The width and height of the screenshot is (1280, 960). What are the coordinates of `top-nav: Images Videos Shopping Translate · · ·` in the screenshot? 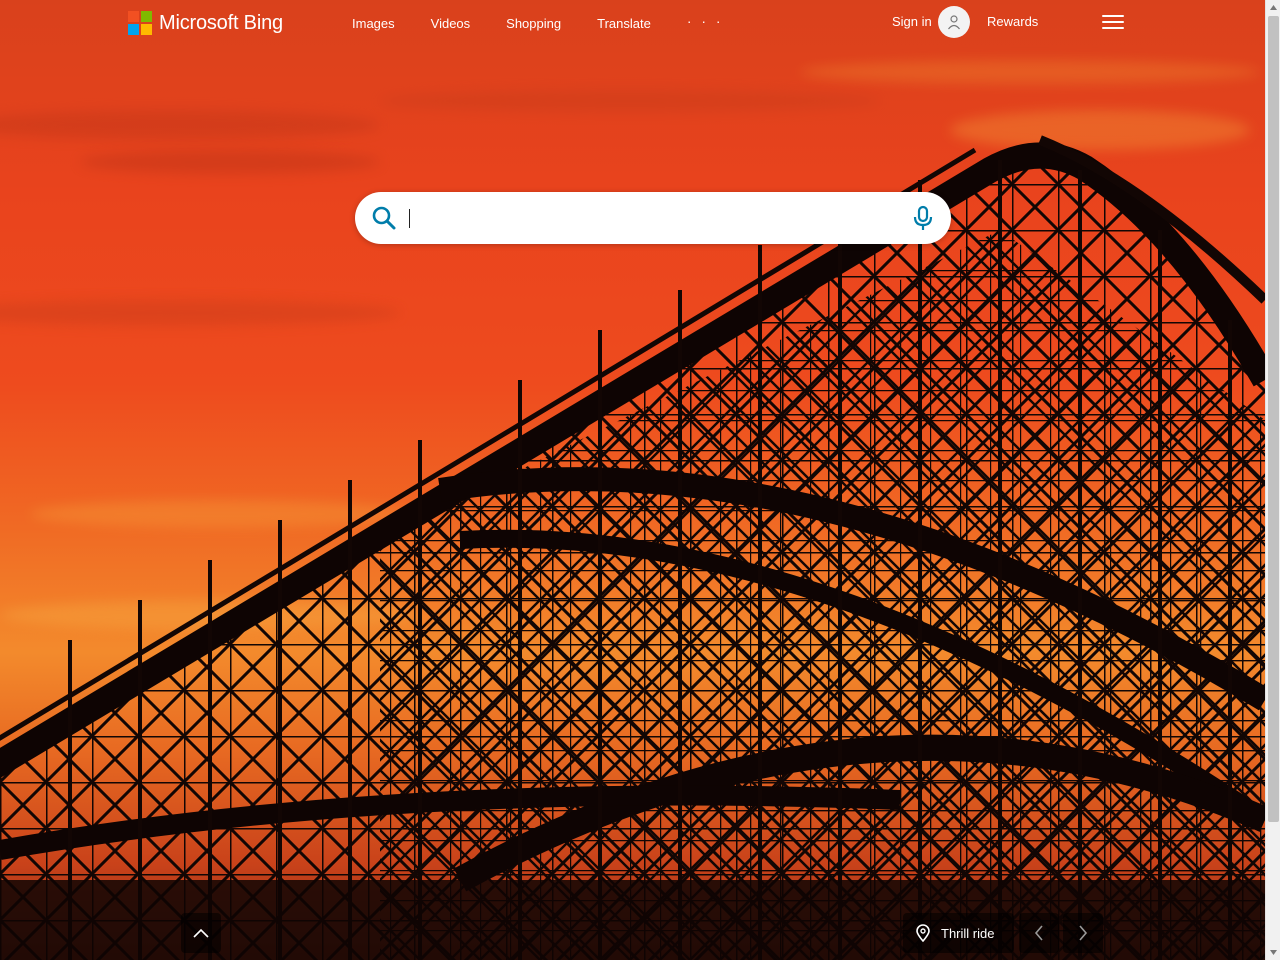 It's located at (538, 22).